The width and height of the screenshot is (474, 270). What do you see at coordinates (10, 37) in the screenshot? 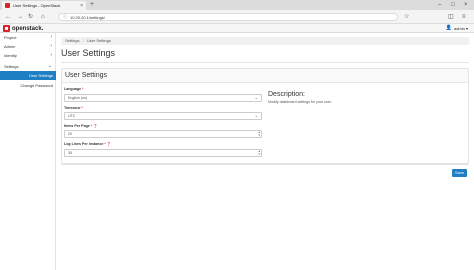
I see `sidebar-item-label: Project` at bounding box center [10, 37].